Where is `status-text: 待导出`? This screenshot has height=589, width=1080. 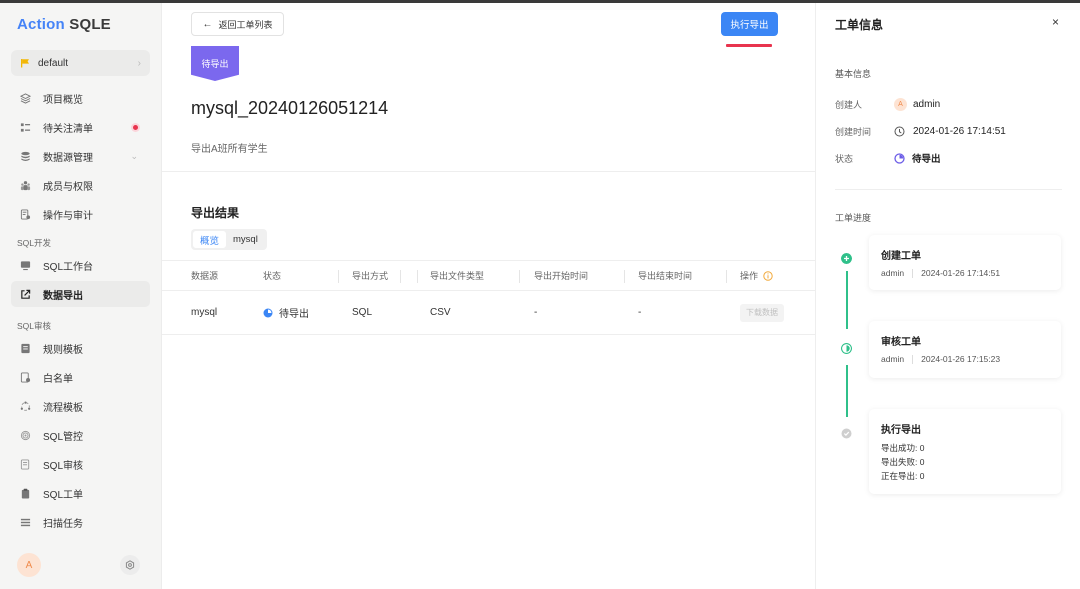
status-text: 待导出 is located at coordinates (294, 314).